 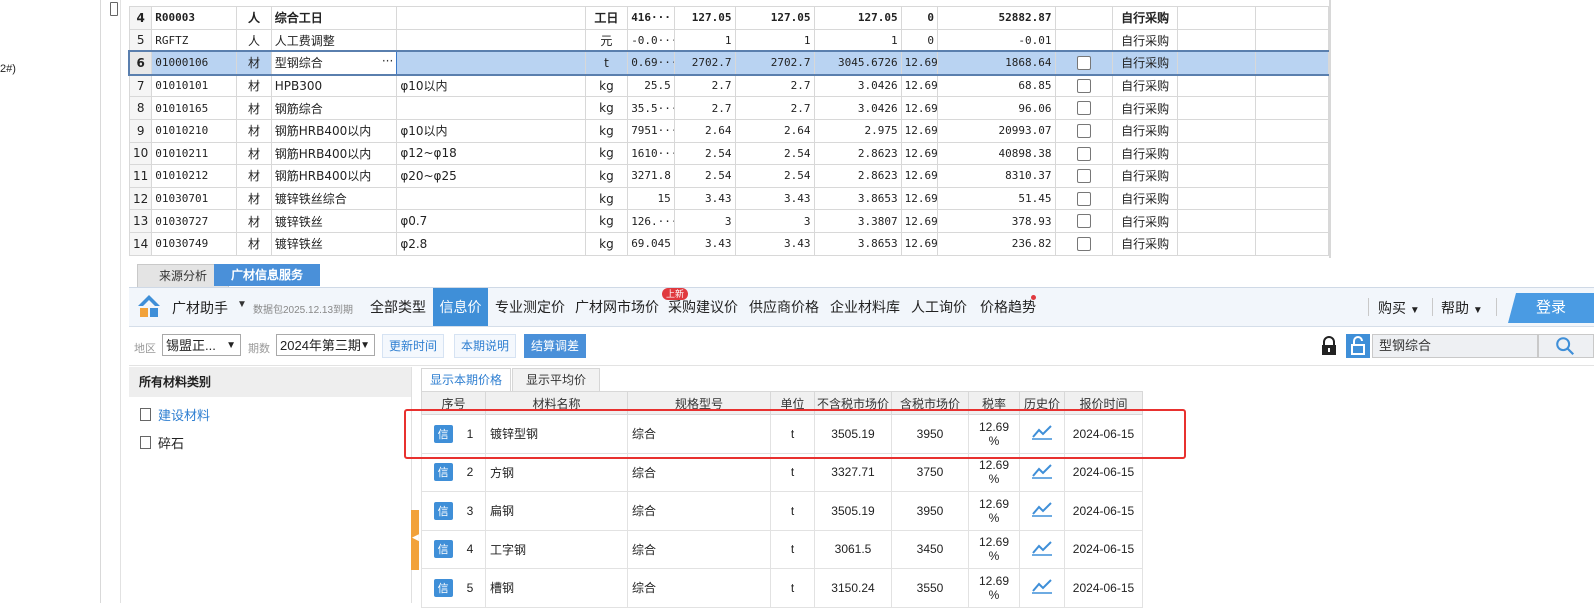 I want to click on row-number: 10, so click(x=140, y=153).